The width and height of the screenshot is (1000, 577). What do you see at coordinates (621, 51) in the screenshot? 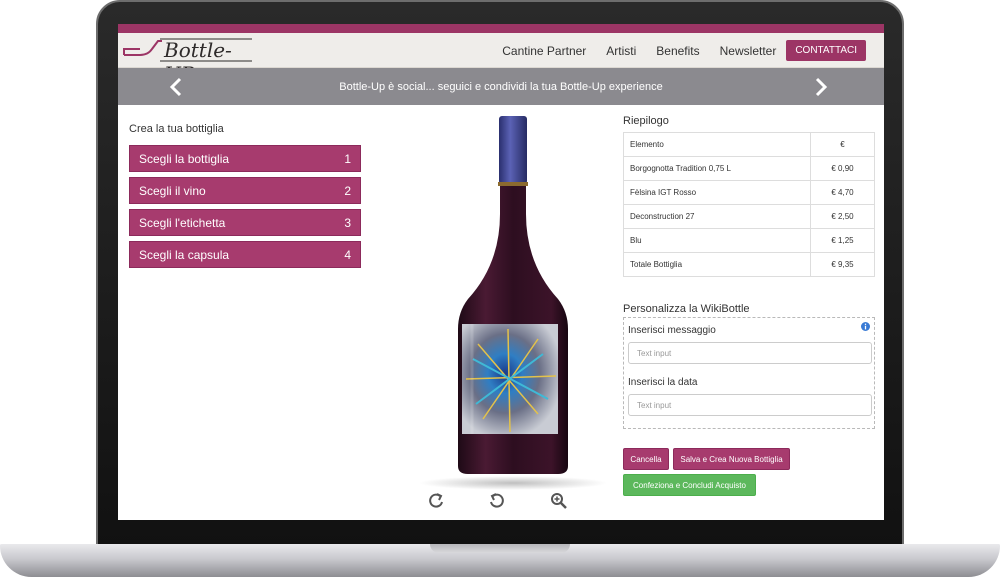
I see `nav-artisti: Artisti` at bounding box center [621, 51].